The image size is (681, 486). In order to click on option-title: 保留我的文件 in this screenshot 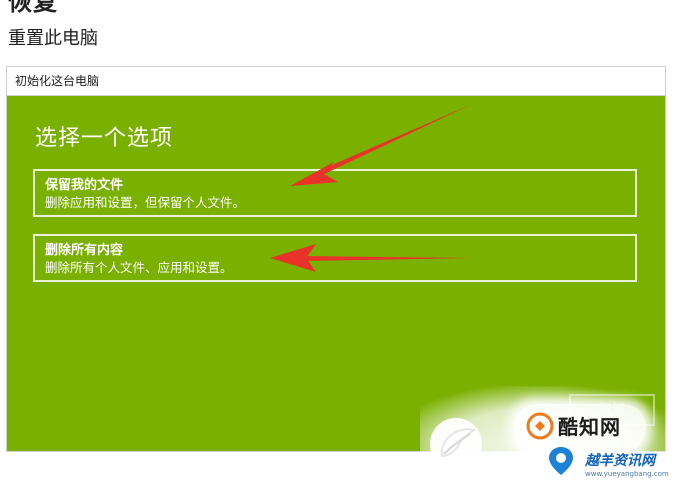, I will do `click(84, 185)`.